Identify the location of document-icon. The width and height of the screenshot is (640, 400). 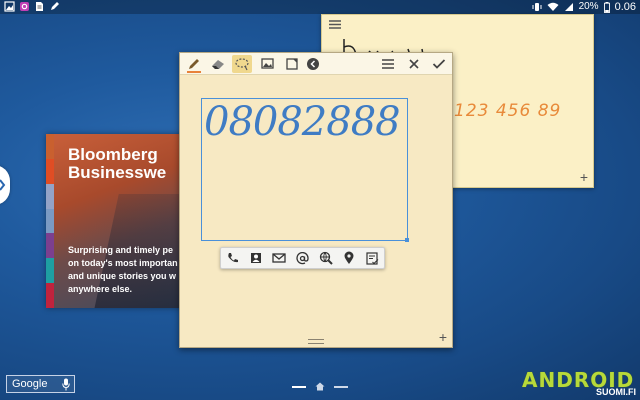
(39, 6).